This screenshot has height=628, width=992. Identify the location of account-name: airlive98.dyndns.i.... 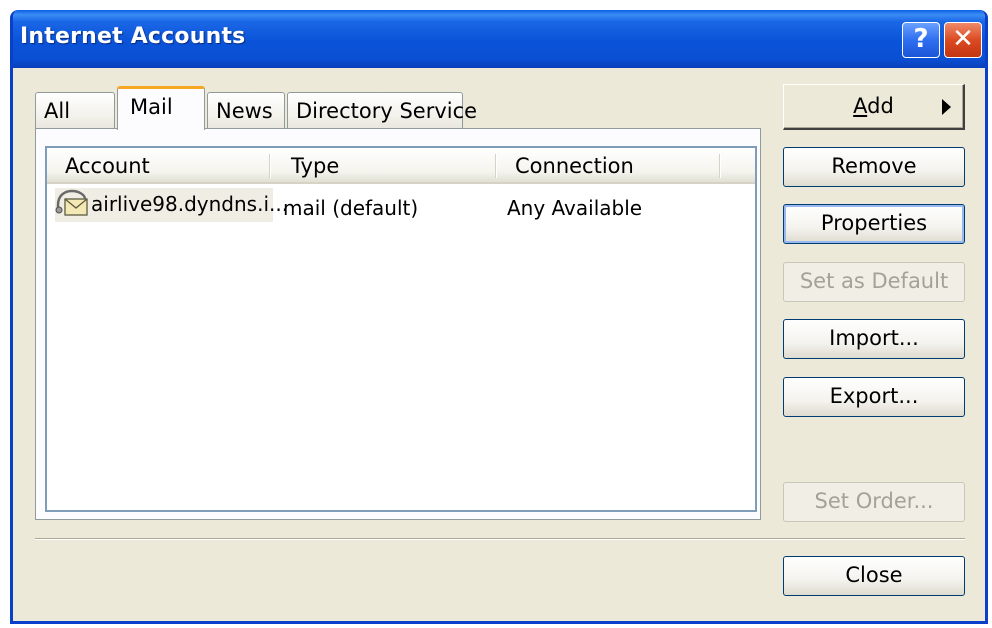
(190, 204).